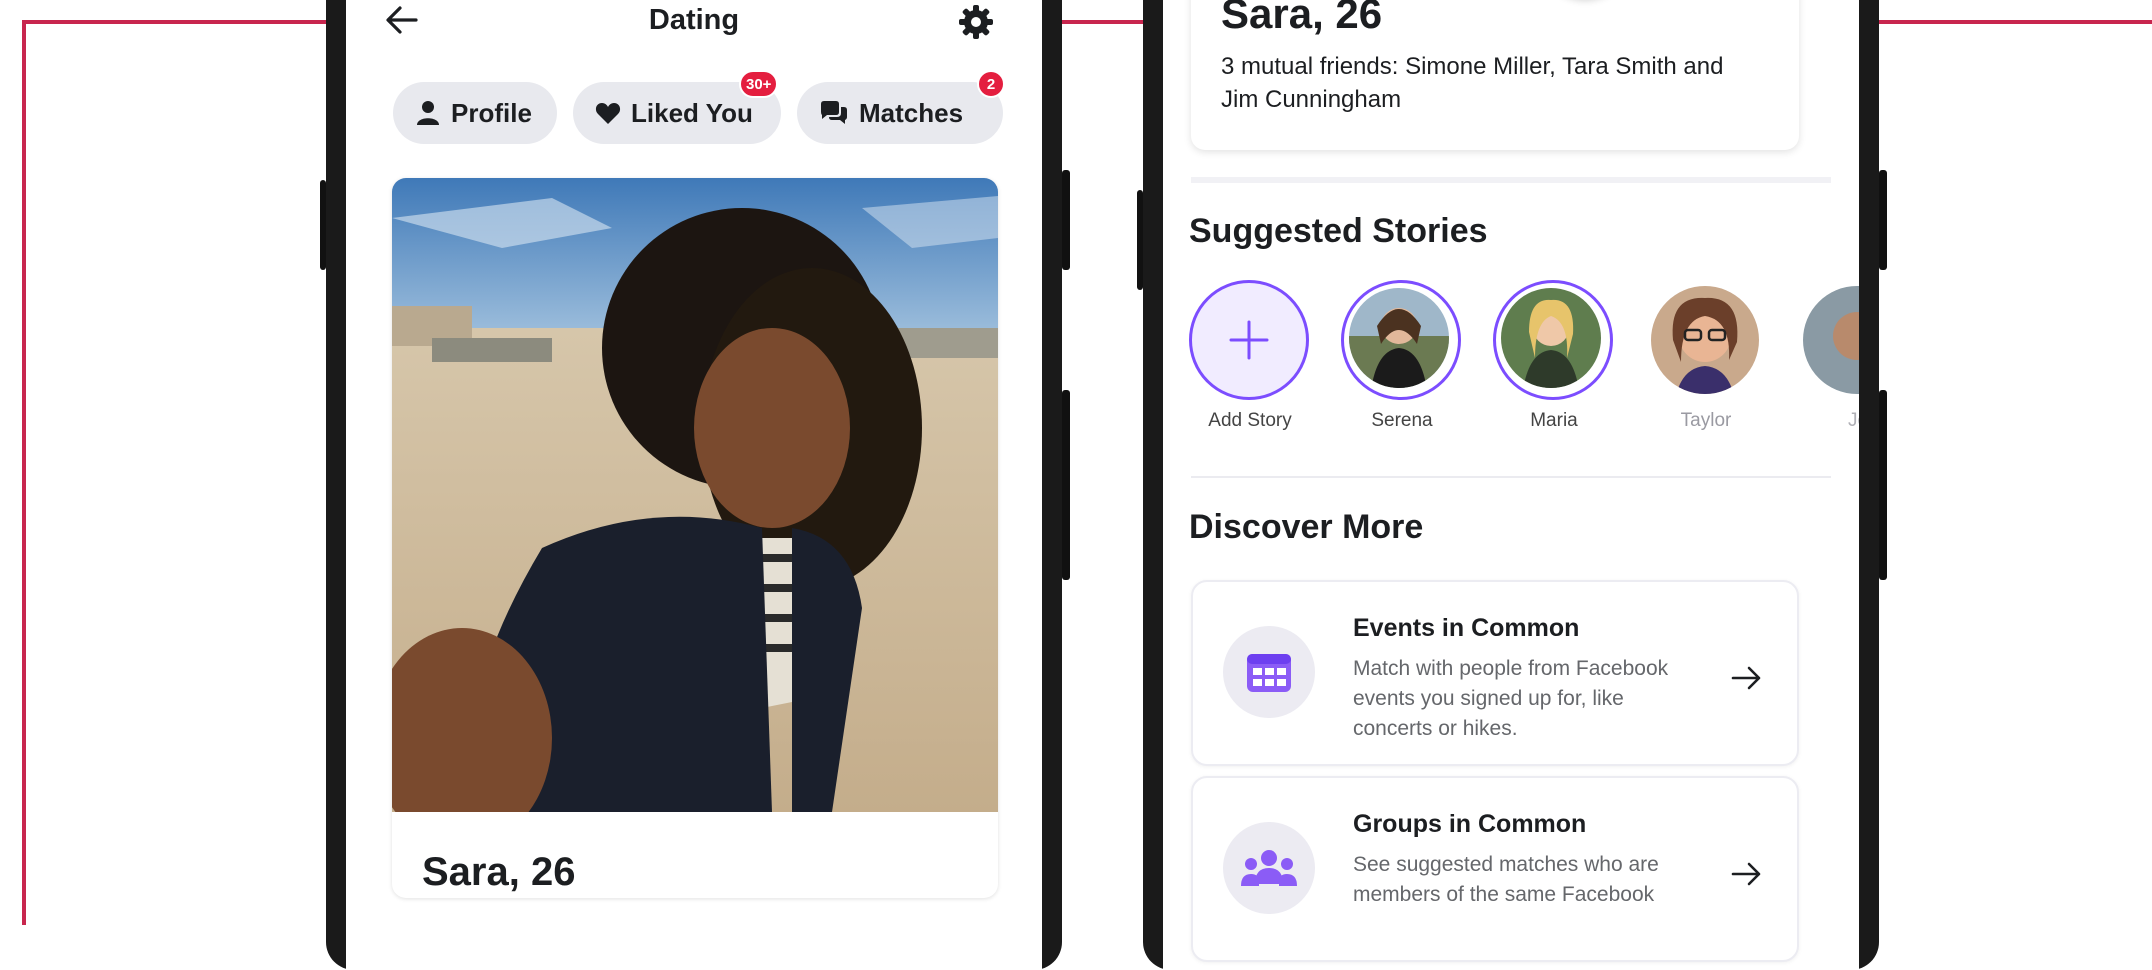  What do you see at coordinates (1338, 231) in the screenshot?
I see `suggested-stories-title: Suggested Stories` at bounding box center [1338, 231].